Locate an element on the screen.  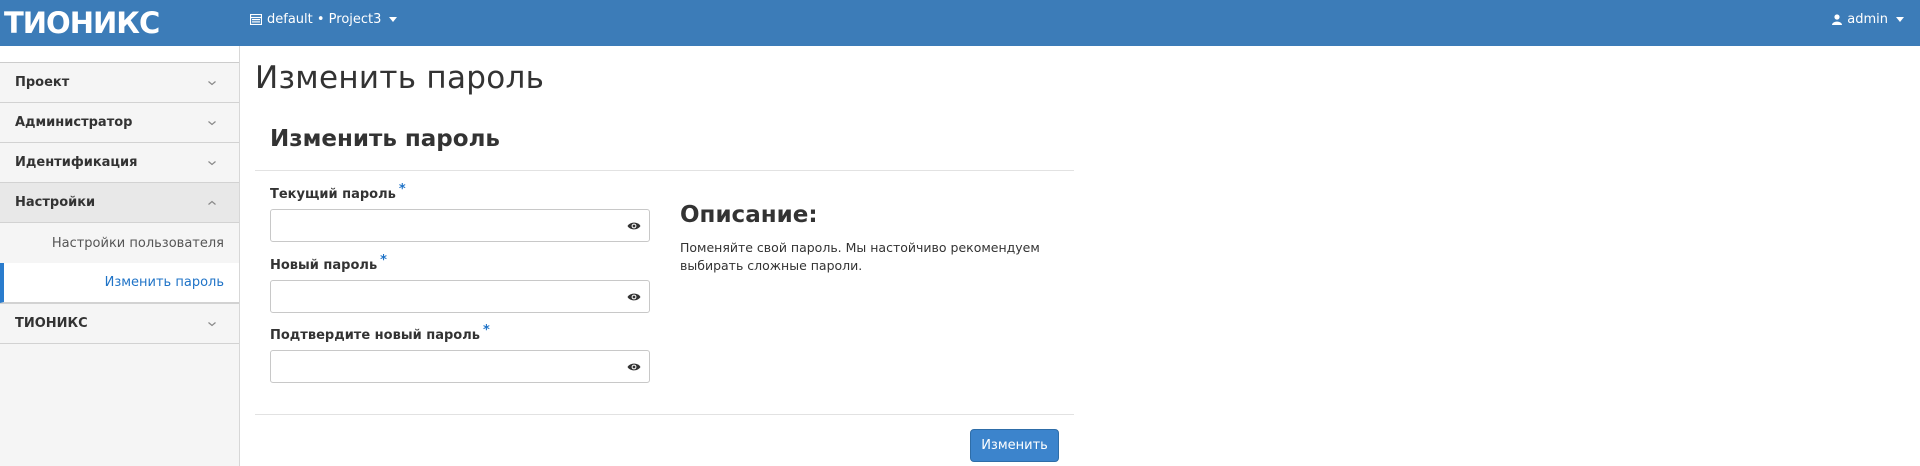
sidebar-item-project: Проект is located at coordinates (119, 83).